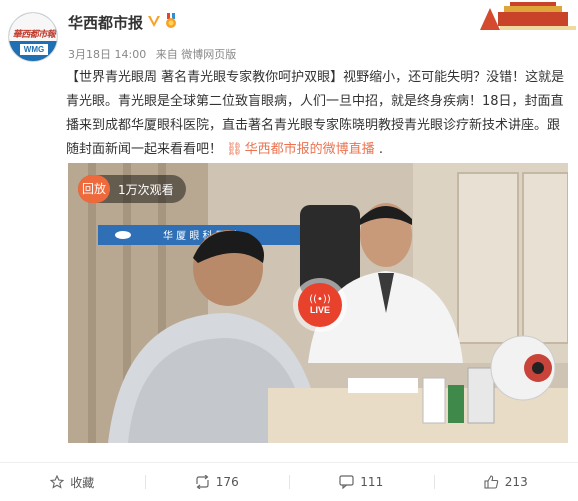 This screenshot has height=501, width=578. What do you see at coordinates (227, 482) in the screenshot?
I see `repost-count: 176` at bounding box center [227, 482].